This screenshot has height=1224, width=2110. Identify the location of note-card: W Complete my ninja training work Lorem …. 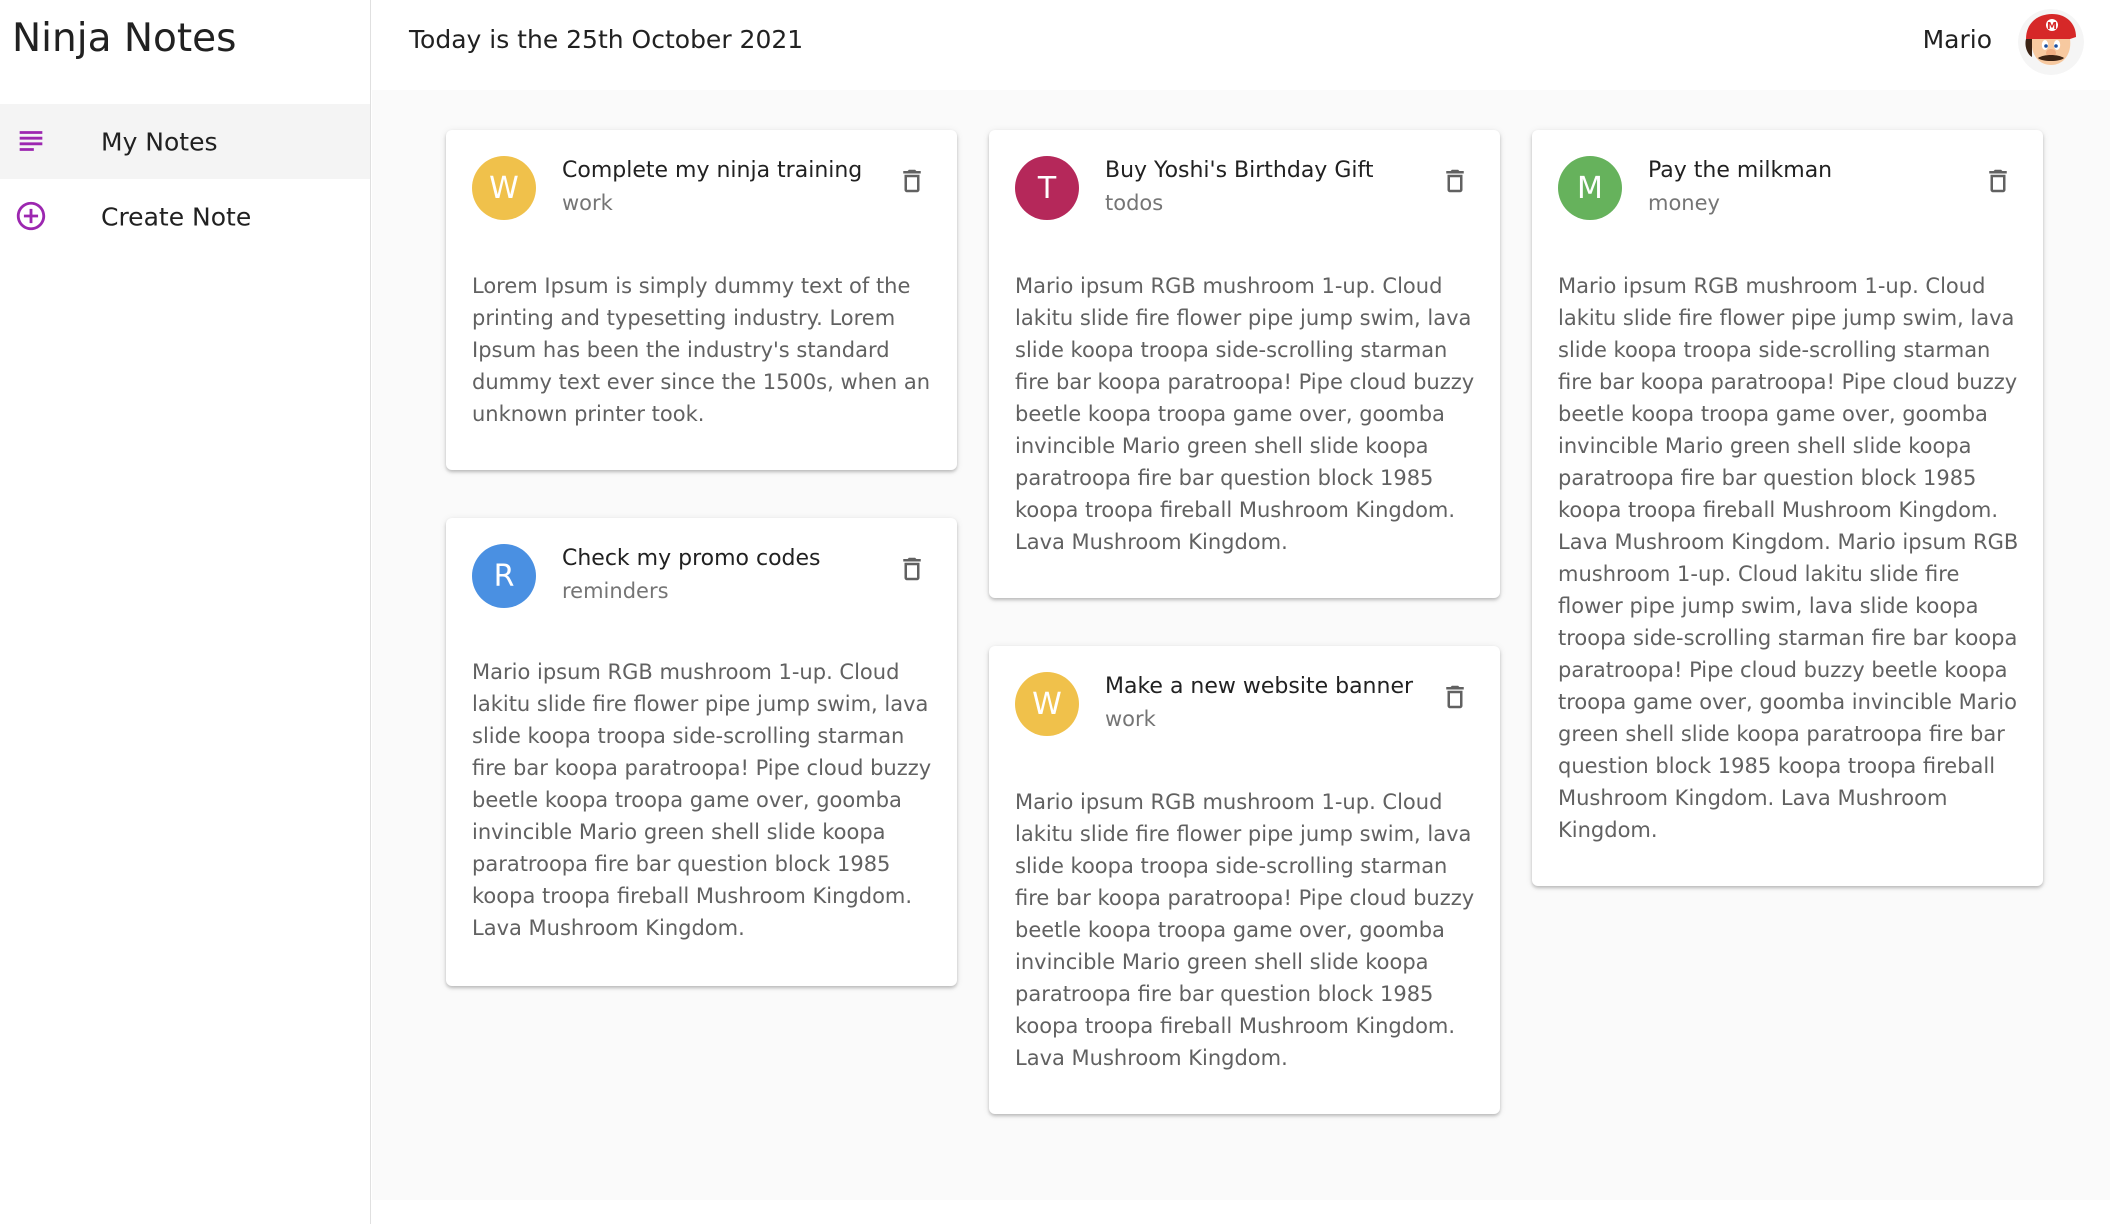
(701, 300).